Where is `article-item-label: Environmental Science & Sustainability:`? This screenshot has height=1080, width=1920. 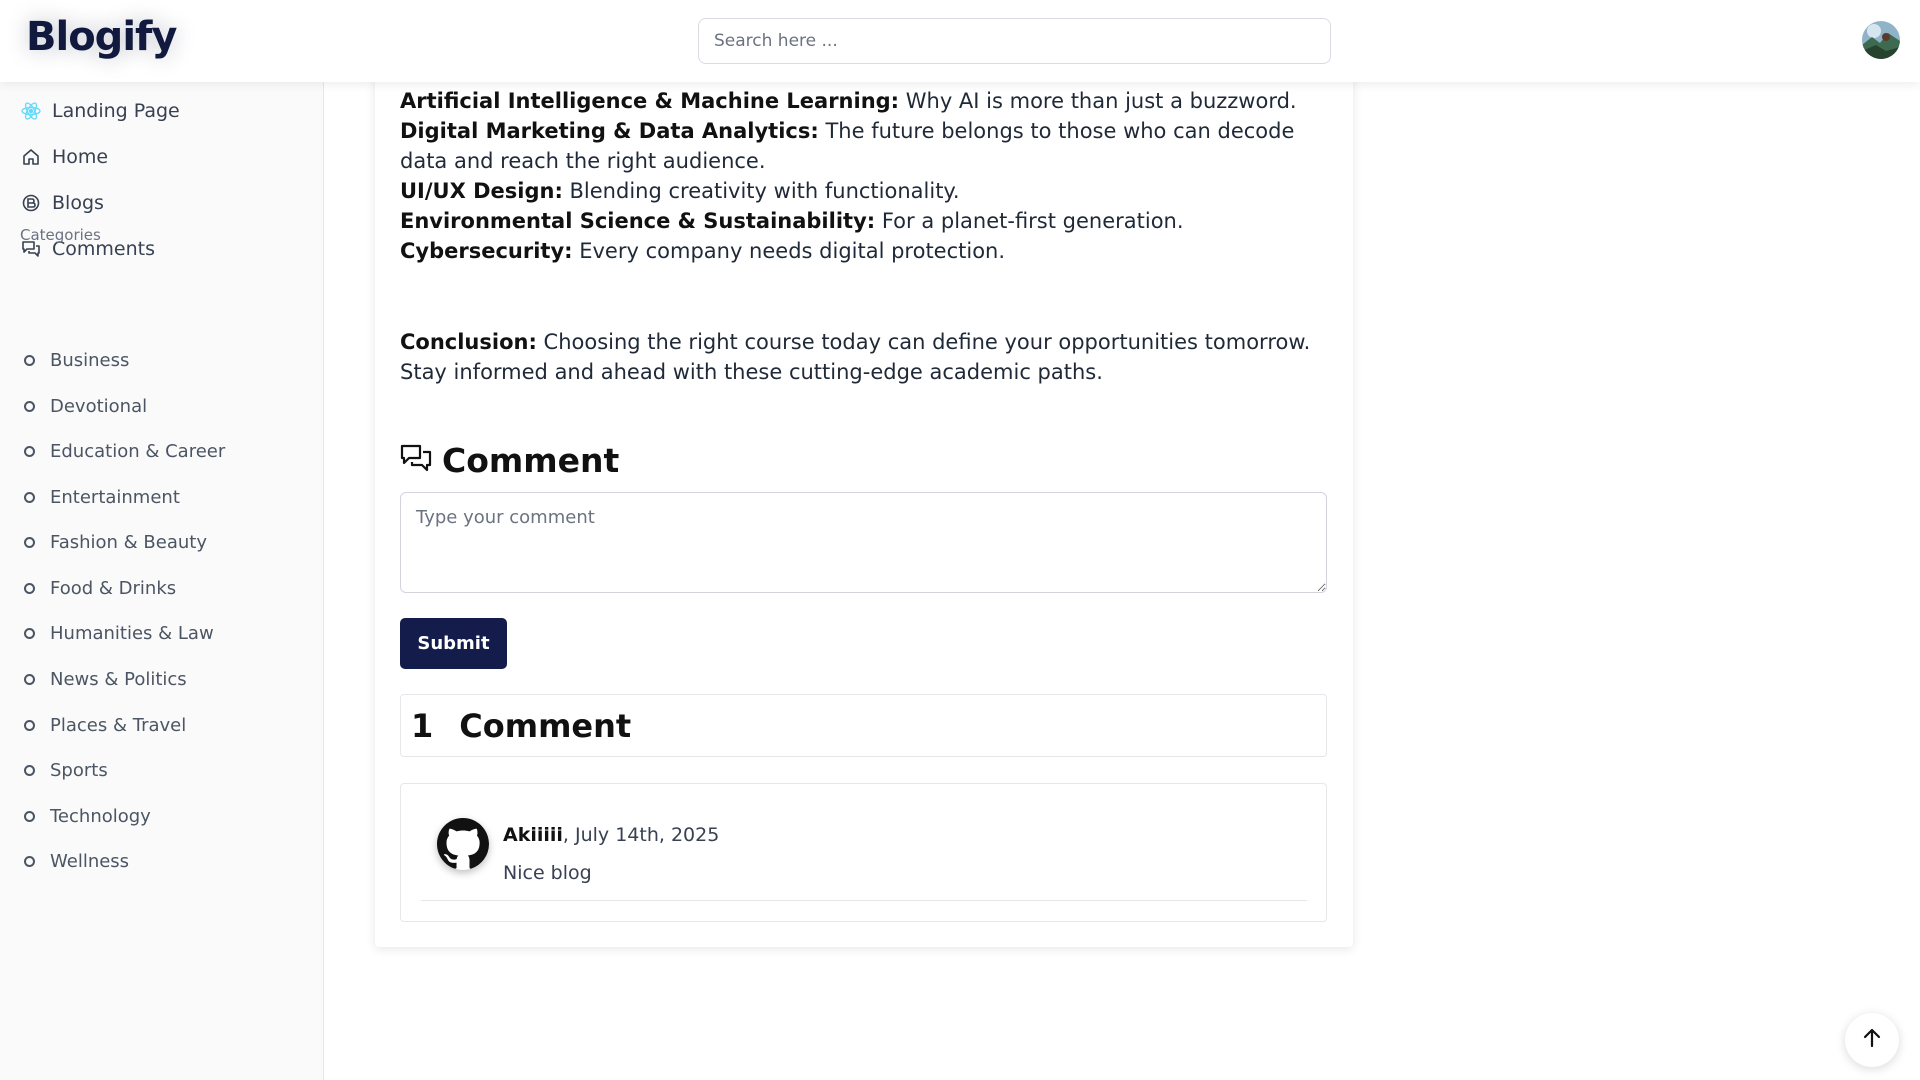 article-item-label: Environmental Science & Sustainability: is located at coordinates (638, 221).